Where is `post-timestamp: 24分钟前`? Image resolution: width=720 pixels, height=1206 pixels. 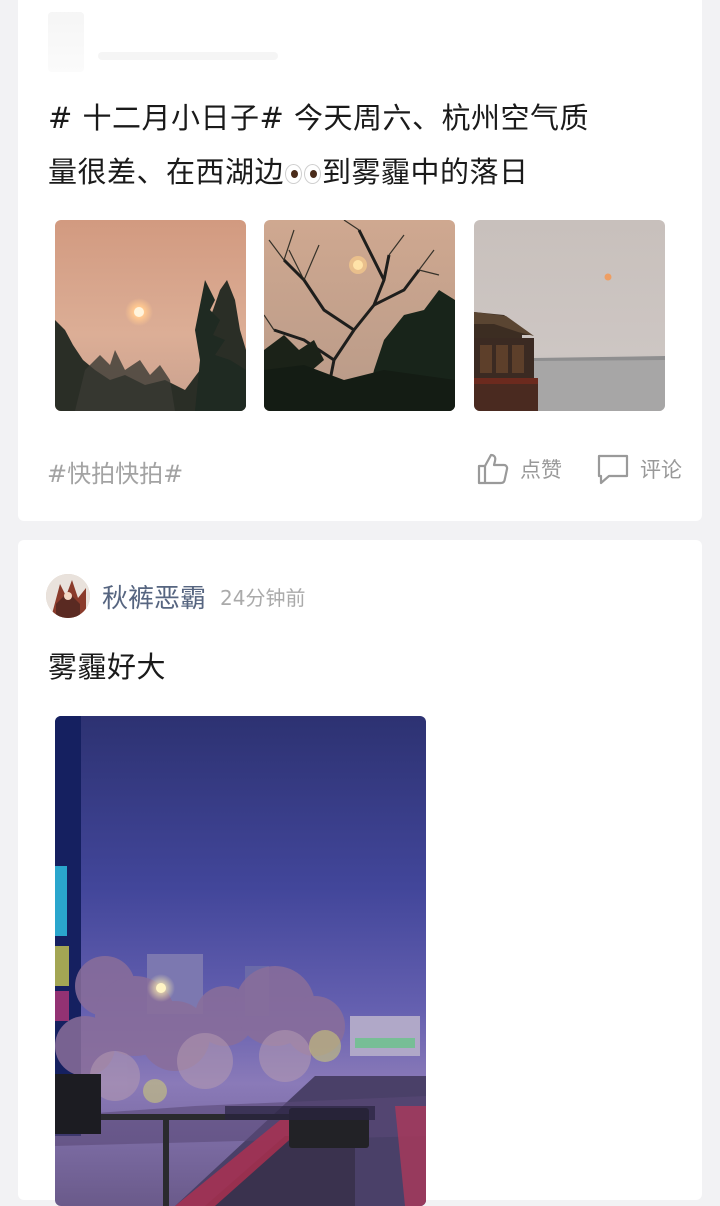
post-timestamp: 24分钟前 is located at coordinates (263, 597).